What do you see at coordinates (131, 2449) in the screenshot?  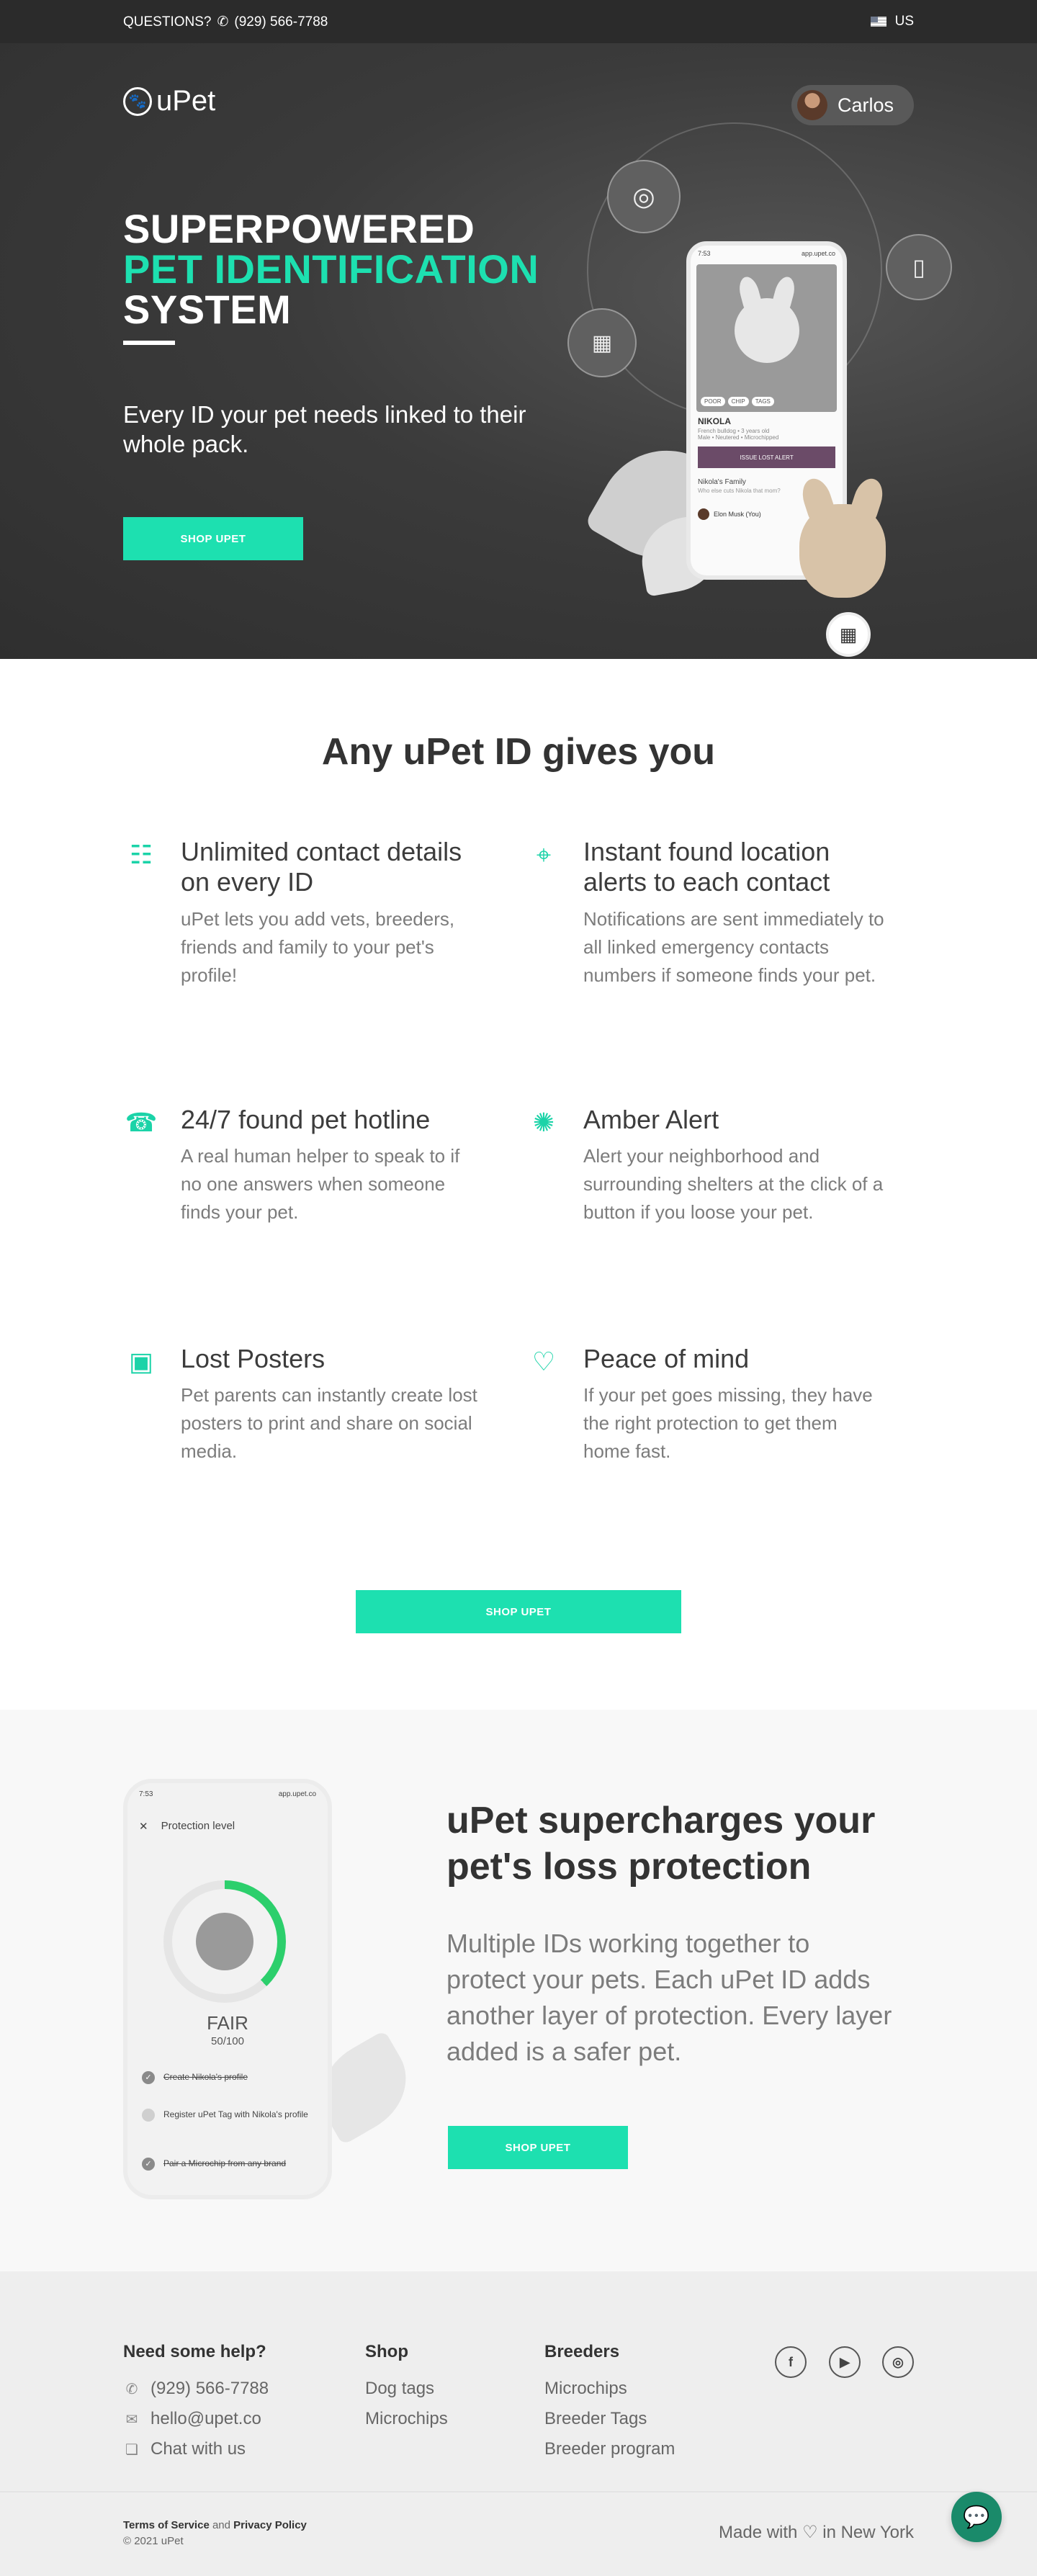 I see `chat-icon: ❏` at bounding box center [131, 2449].